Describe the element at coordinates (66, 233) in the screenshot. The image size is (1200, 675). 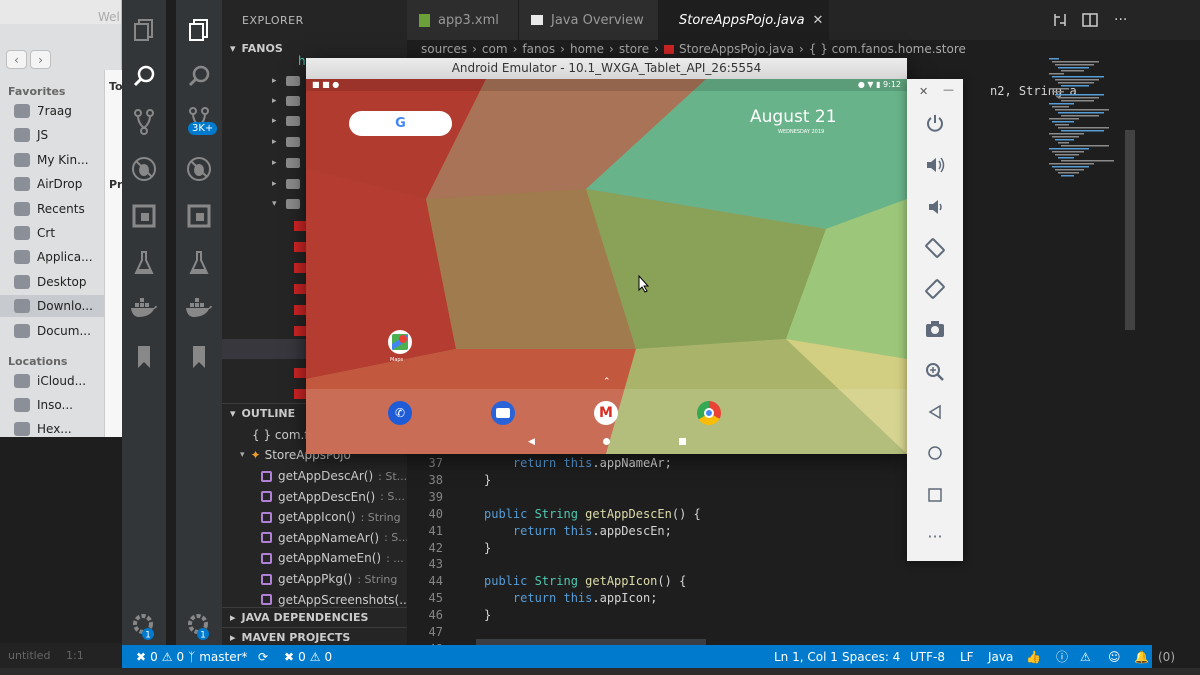
I see `finder-sidebar-item: Crt` at that location.